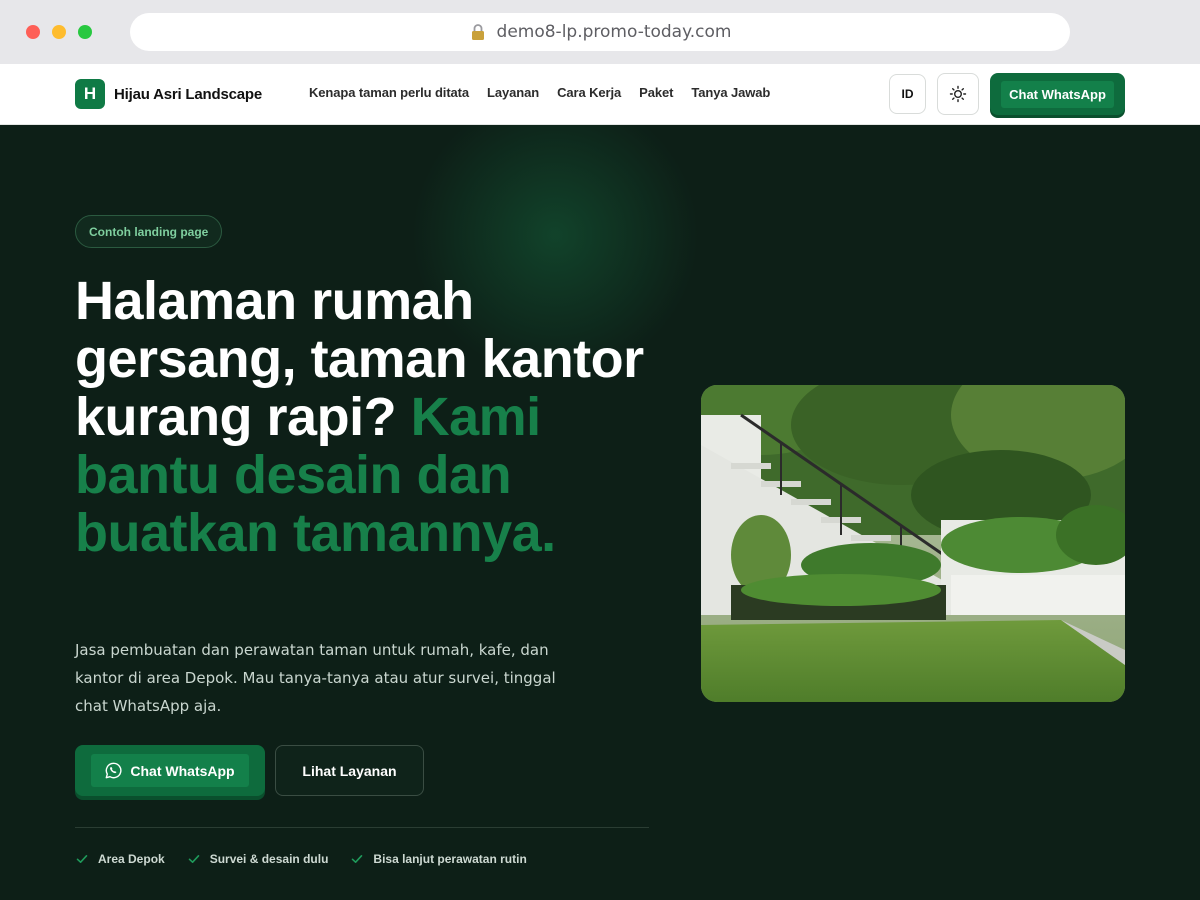 This screenshot has width=1200, height=900. What do you see at coordinates (349, 770) in the screenshot?
I see `view-services-button: Lihat Layanan` at bounding box center [349, 770].